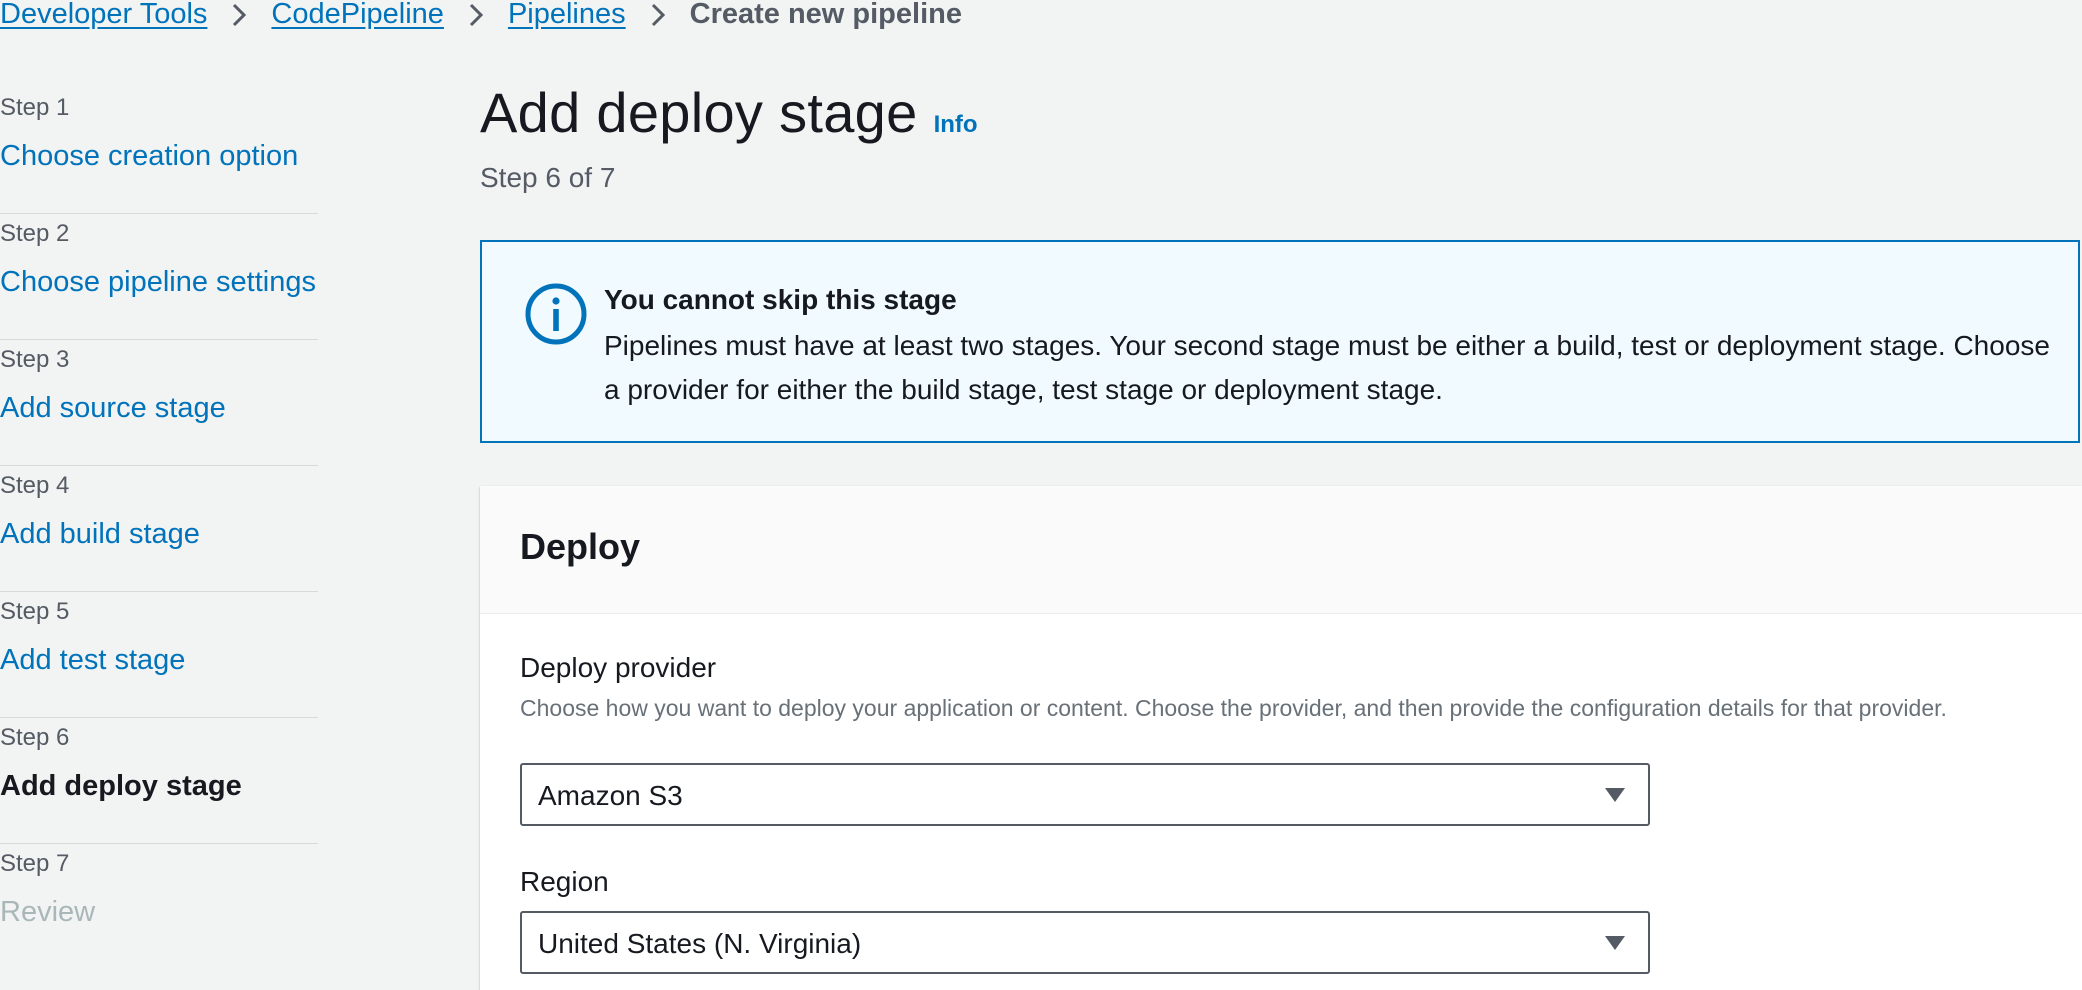  I want to click on breadcrumb-codepipeline: CodePipeline, so click(357, 15).